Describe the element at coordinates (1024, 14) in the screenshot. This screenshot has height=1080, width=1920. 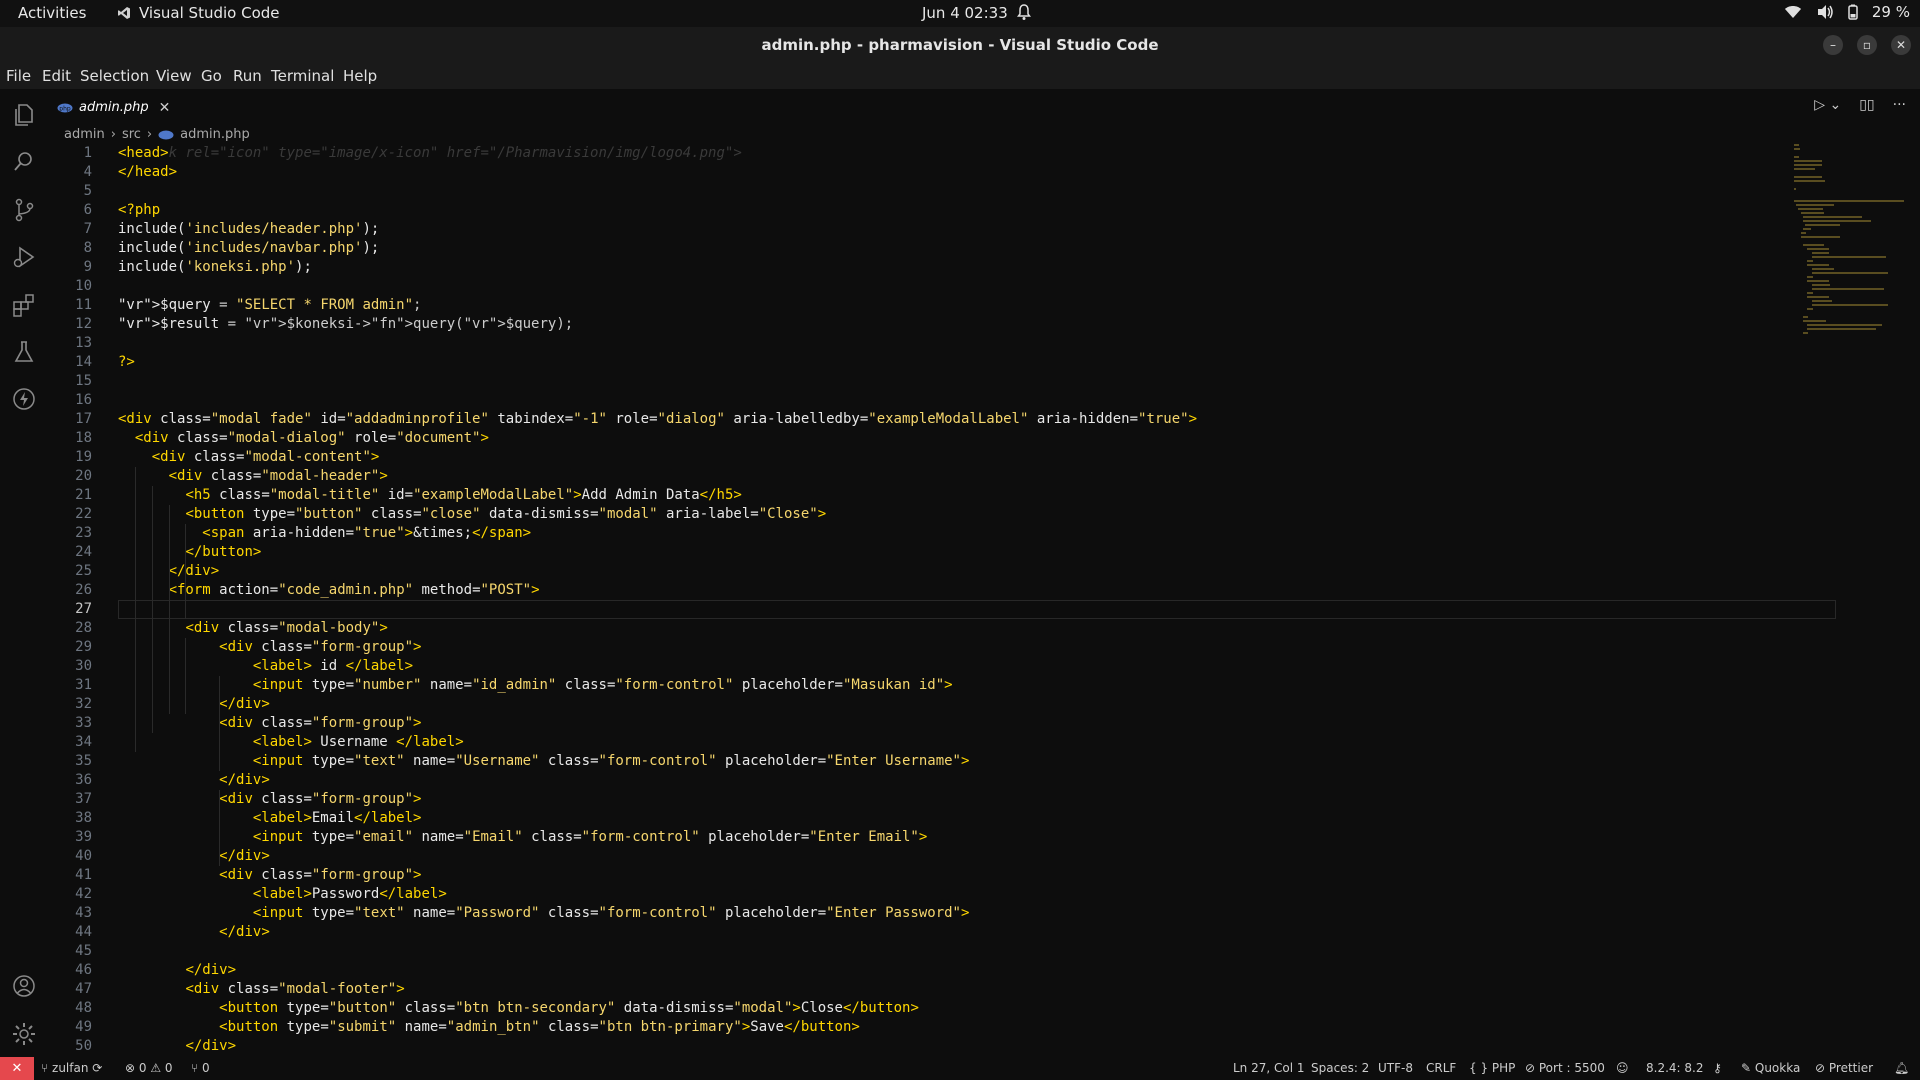
I see `notification-bell-icon` at that location.